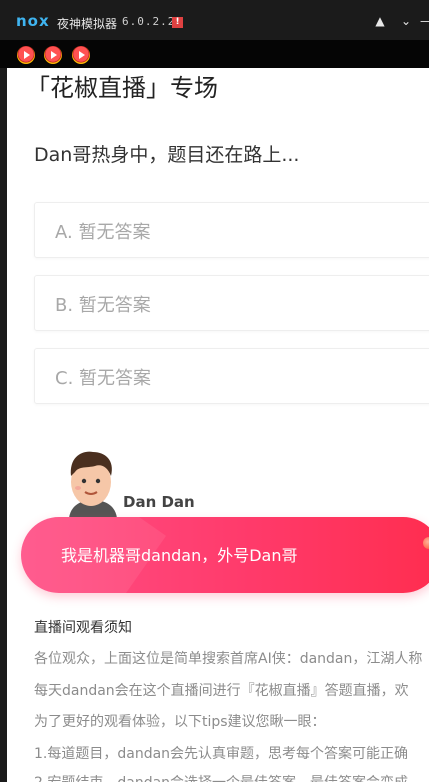 Image resolution: width=429 pixels, height=782 pixels. I want to click on answer-option-b: B. 暂无答案, so click(231, 303).